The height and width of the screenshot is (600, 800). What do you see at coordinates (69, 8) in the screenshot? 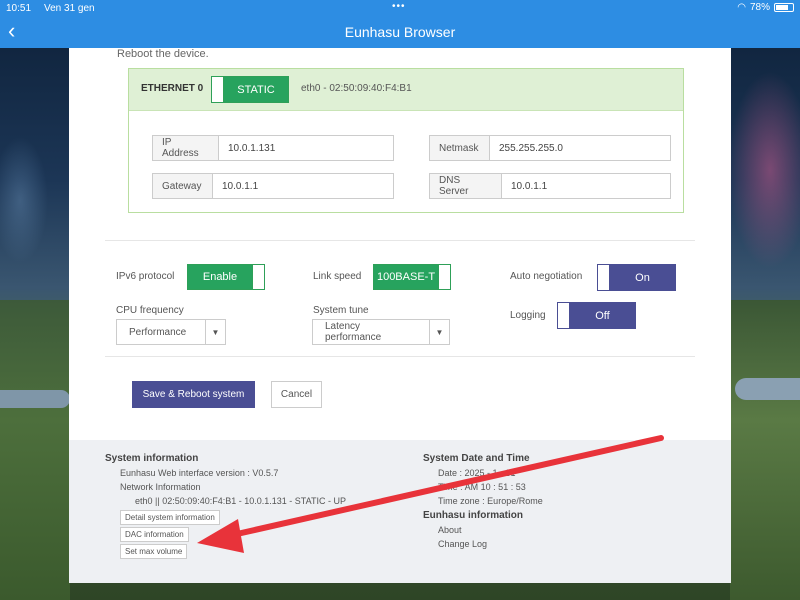
I see `status-date: Ven 31 gen` at bounding box center [69, 8].